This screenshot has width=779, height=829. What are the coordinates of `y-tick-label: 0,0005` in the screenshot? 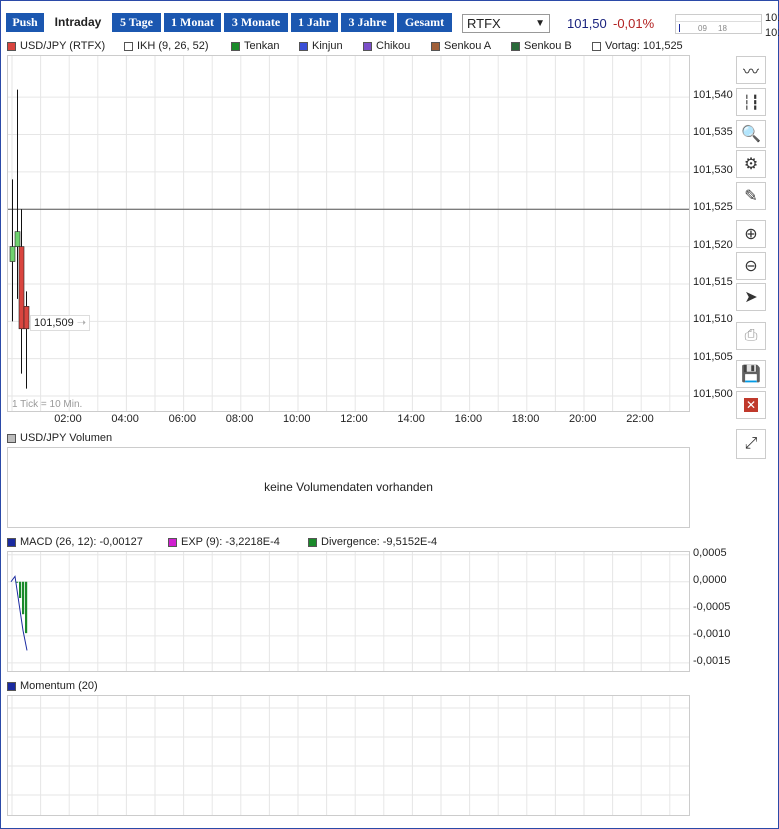 It's located at (710, 552).